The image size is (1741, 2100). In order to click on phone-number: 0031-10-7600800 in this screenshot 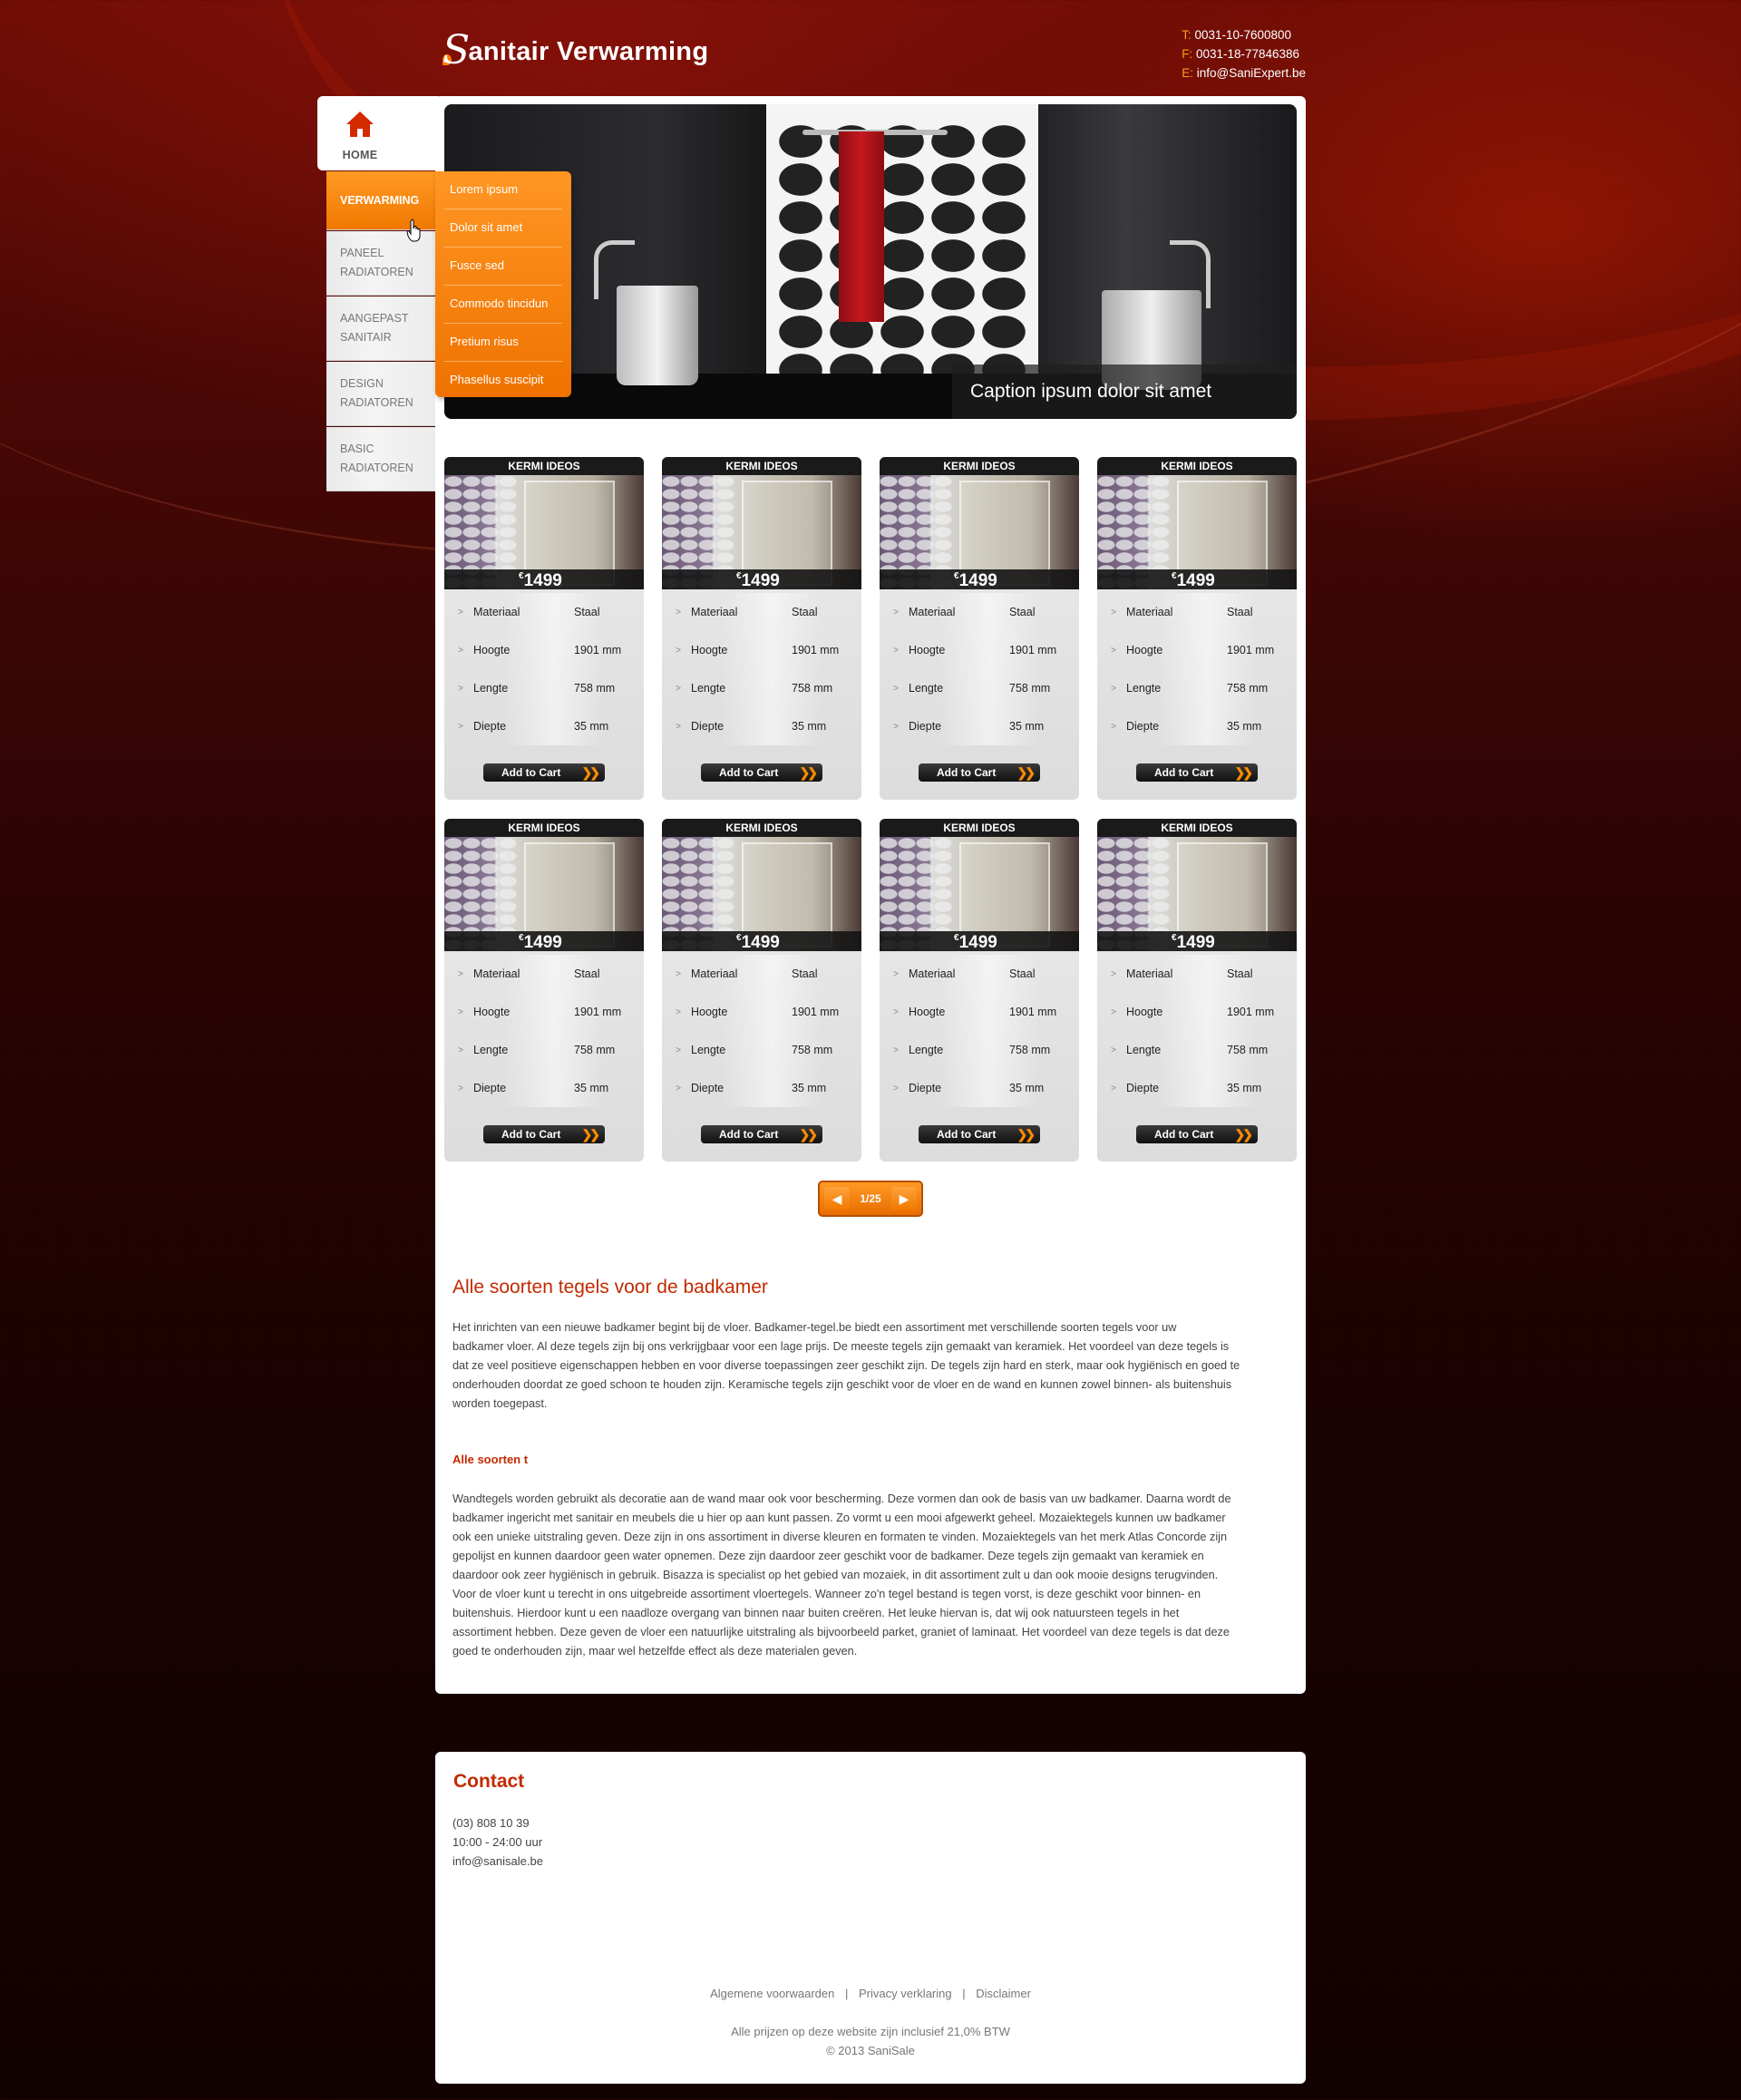, I will do `click(1243, 35)`.